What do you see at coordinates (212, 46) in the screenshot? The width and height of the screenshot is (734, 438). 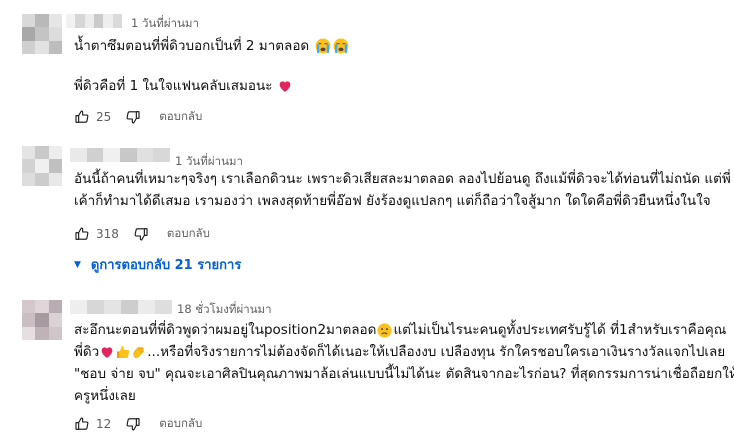 I see `comment-text-line: น้ำตาซึมตอนที่พี่ดิวบอกเป็นที่ 2 มาตลอด` at bounding box center [212, 46].